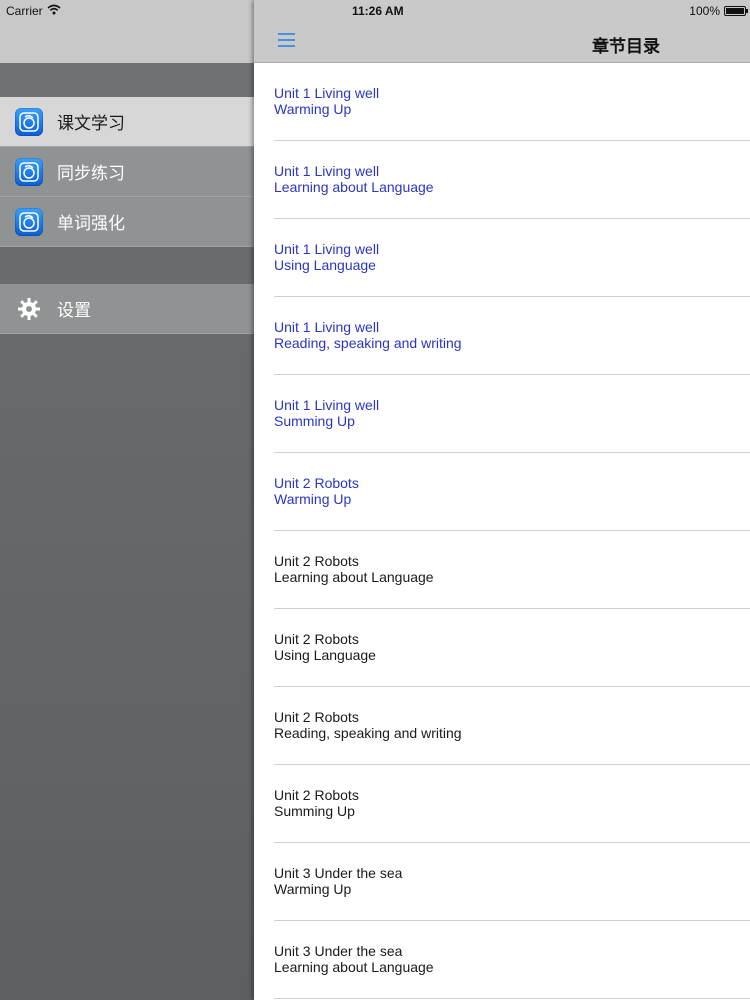  What do you see at coordinates (704, 11) in the screenshot?
I see `battery-percent: 100%` at bounding box center [704, 11].